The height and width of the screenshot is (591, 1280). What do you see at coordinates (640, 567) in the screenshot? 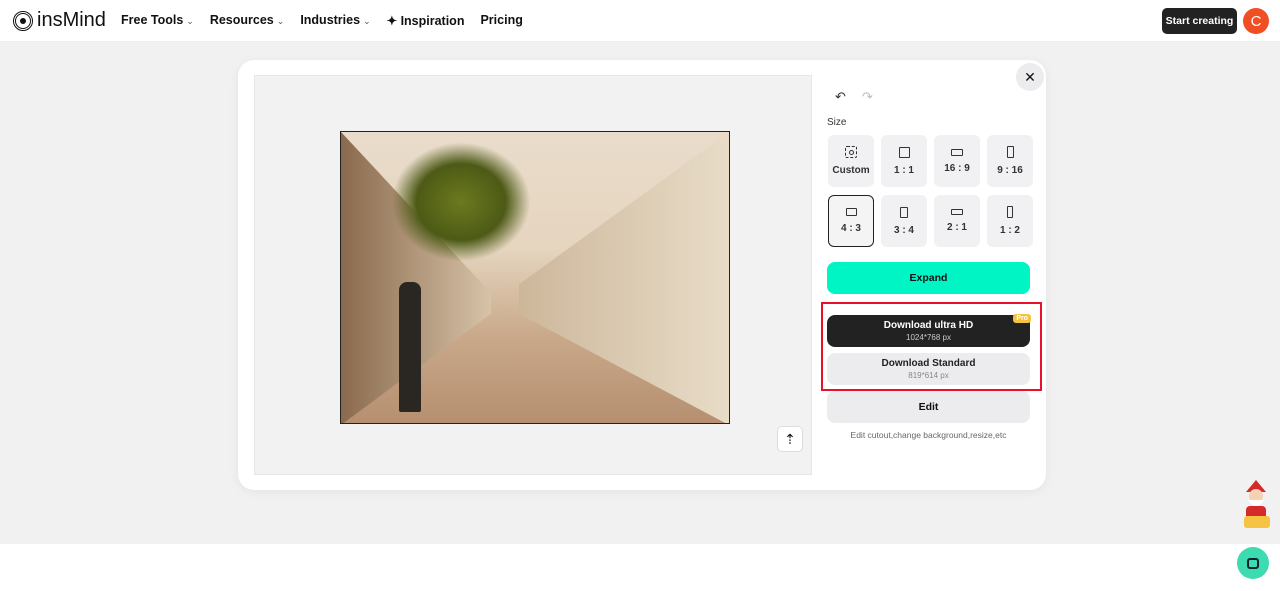
I see `page-footer-area` at bounding box center [640, 567].